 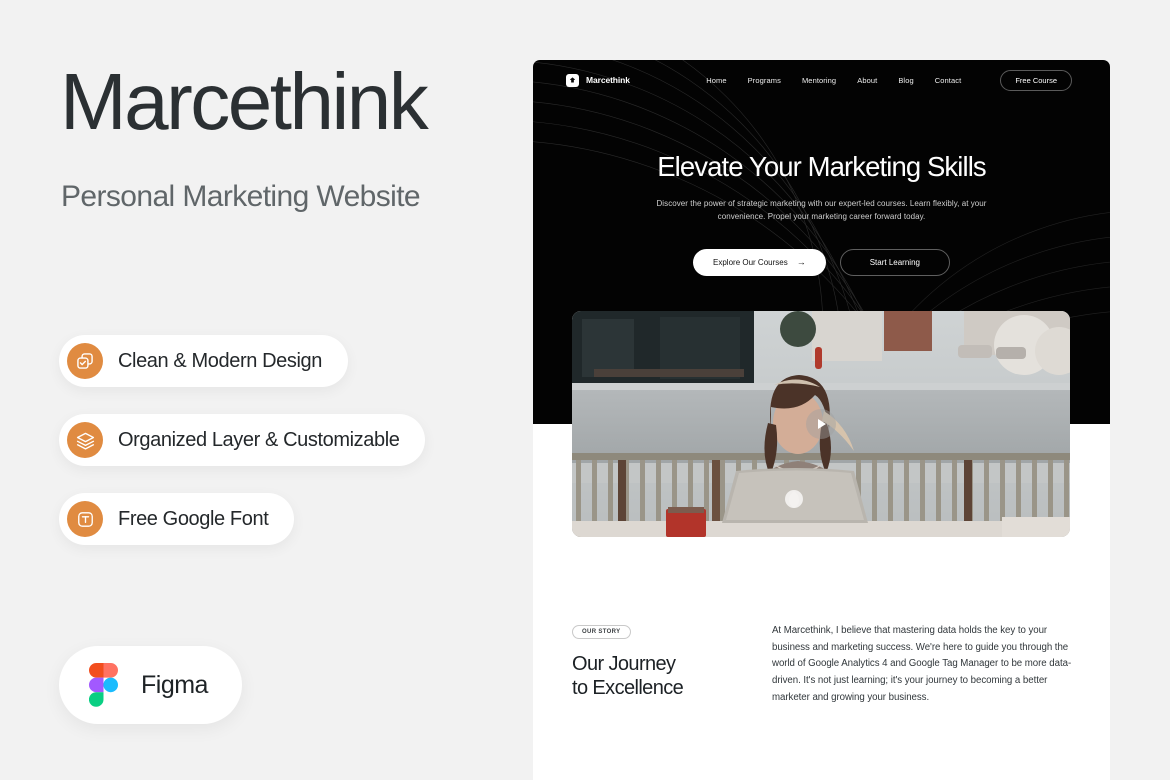 What do you see at coordinates (193, 518) in the screenshot?
I see `feature-label: Free Google Font` at bounding box center [193, 518].